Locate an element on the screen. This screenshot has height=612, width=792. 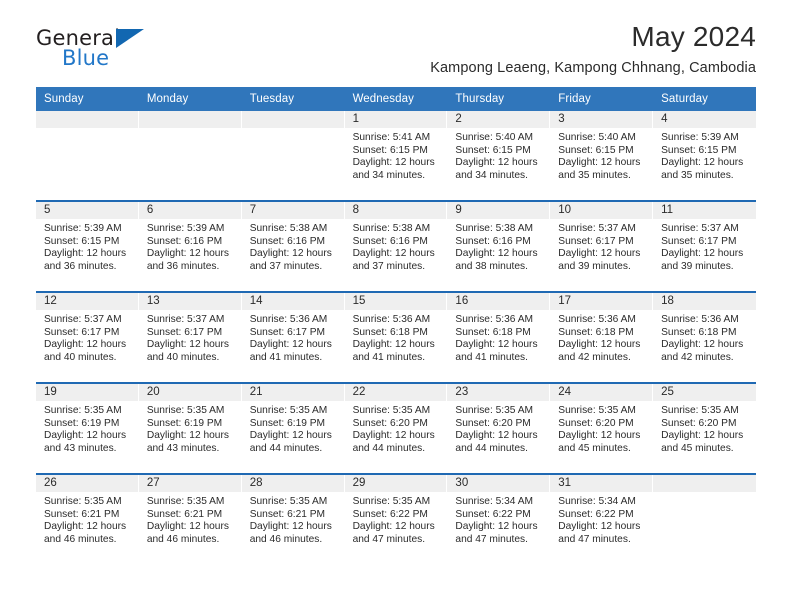
sunset-time: Sunset: 6:18 PM is located at coordinates (390, 332).